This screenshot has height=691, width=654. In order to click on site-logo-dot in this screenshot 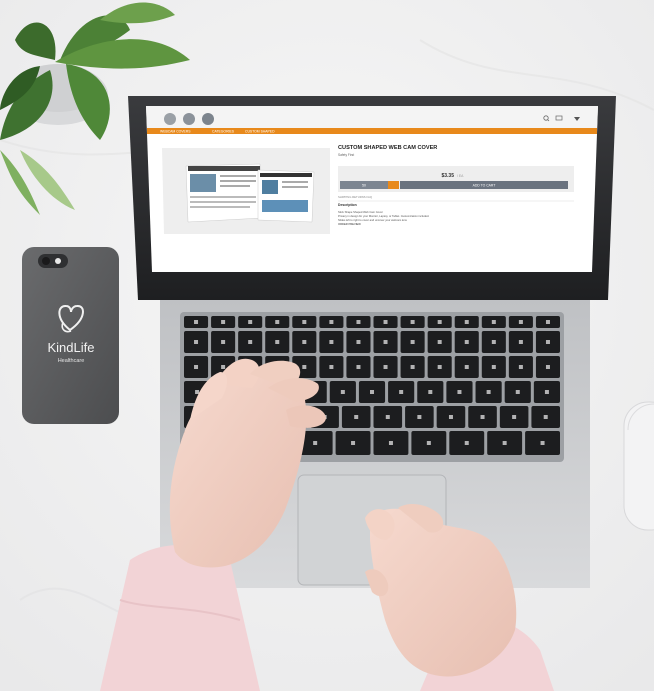, I will do `click(170, 119)`.